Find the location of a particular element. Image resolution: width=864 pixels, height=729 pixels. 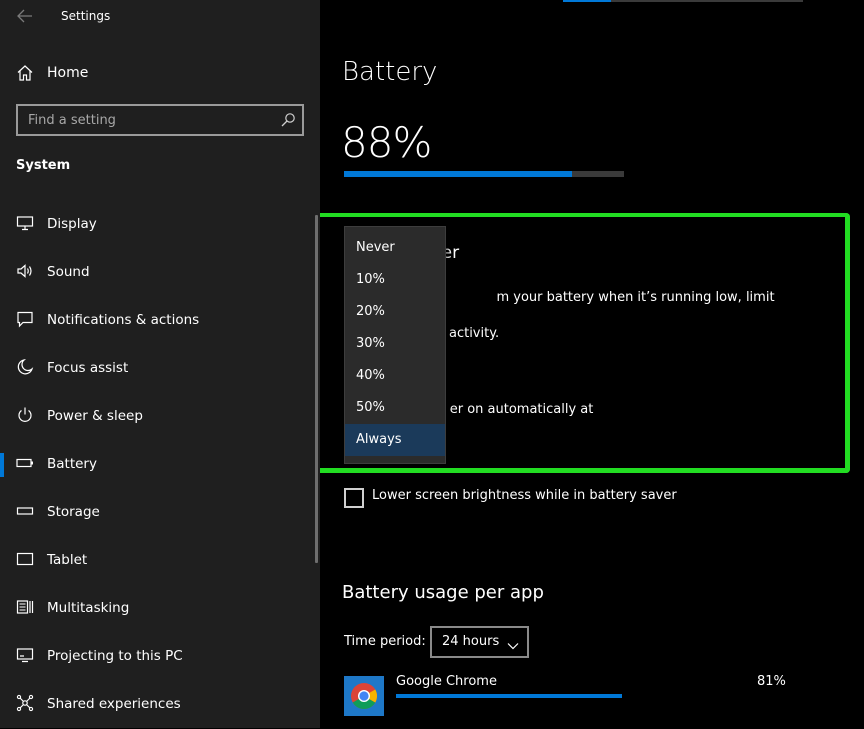

notification-icon is located at coordinates (25, 319).